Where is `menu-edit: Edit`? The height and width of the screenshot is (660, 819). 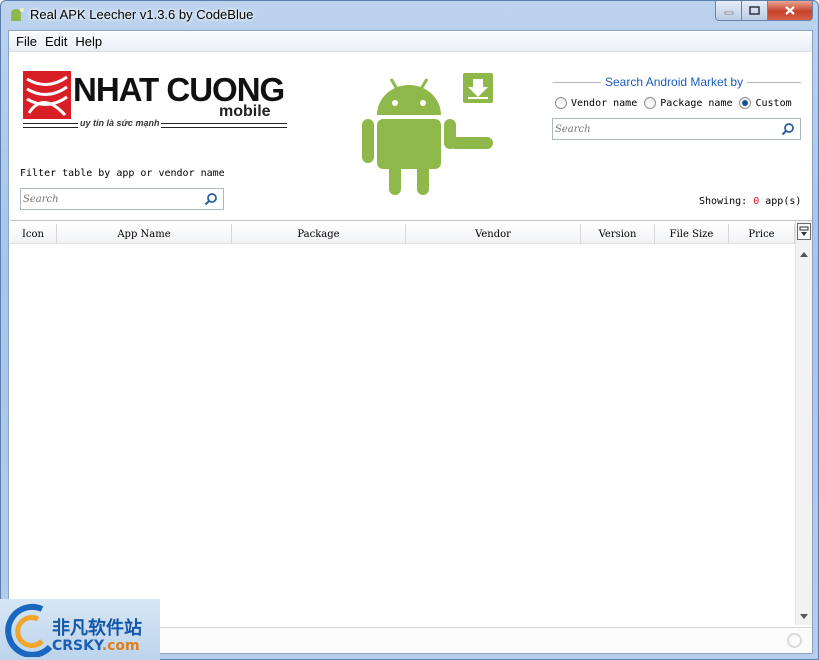
menu-edit: Edit is located at coordinates (56, 41).